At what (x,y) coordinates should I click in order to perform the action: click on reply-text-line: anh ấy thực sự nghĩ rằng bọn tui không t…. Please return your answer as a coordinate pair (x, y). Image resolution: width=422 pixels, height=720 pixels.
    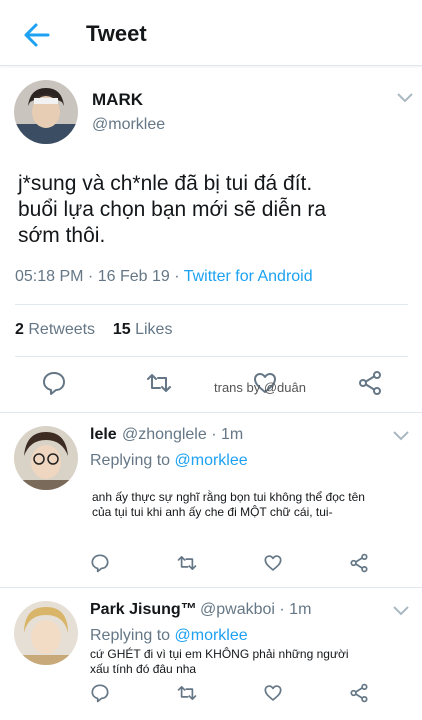
    Looking at the image, I should click on (228, 497).